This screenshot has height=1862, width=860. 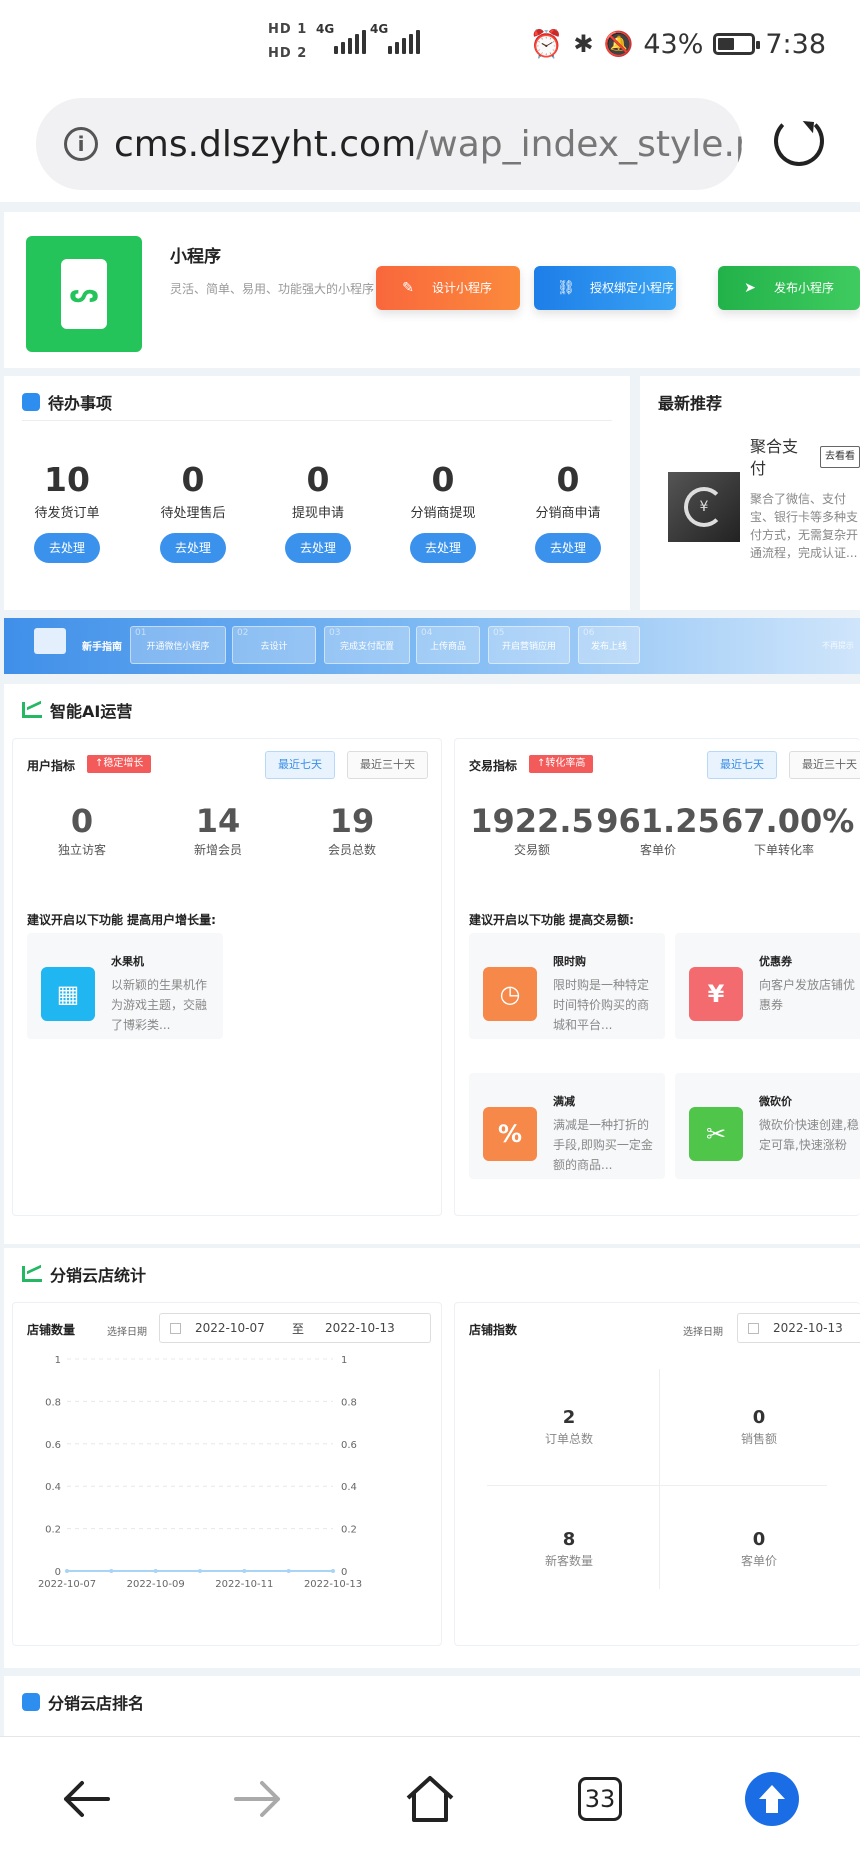 What do you see at coordinates (344, 1360) in the screenshot?
I see `y-tick-label-right: 1` at bounding box center [344, 1360].